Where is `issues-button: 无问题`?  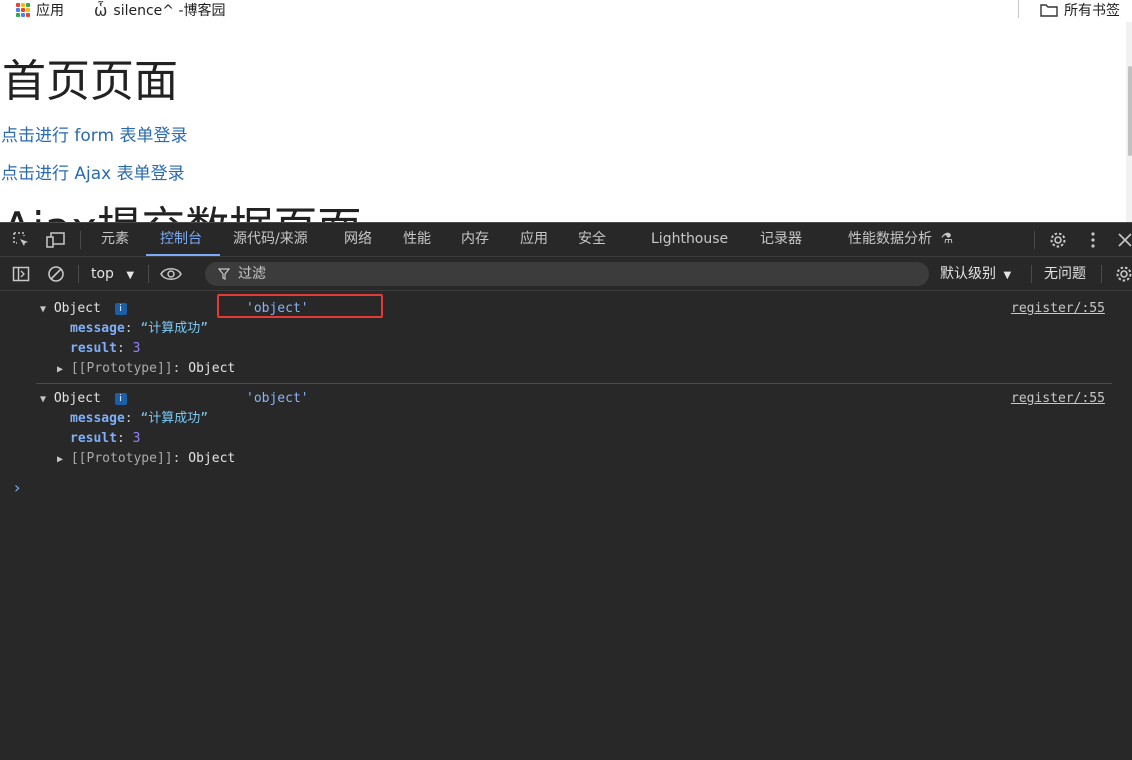
issues-button: 无问题 is located at coordinates (1065, 274).